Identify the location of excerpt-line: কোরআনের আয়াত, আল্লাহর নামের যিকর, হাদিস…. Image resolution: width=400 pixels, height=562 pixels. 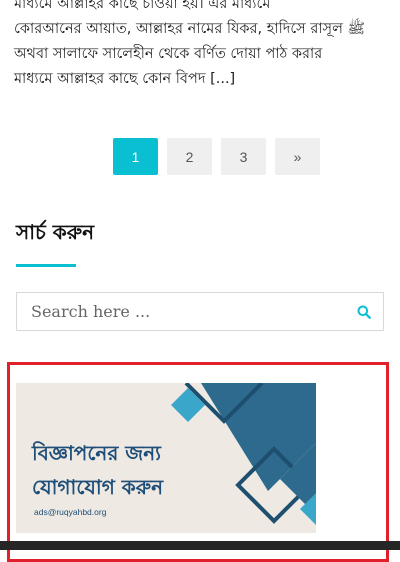
(190, 29).